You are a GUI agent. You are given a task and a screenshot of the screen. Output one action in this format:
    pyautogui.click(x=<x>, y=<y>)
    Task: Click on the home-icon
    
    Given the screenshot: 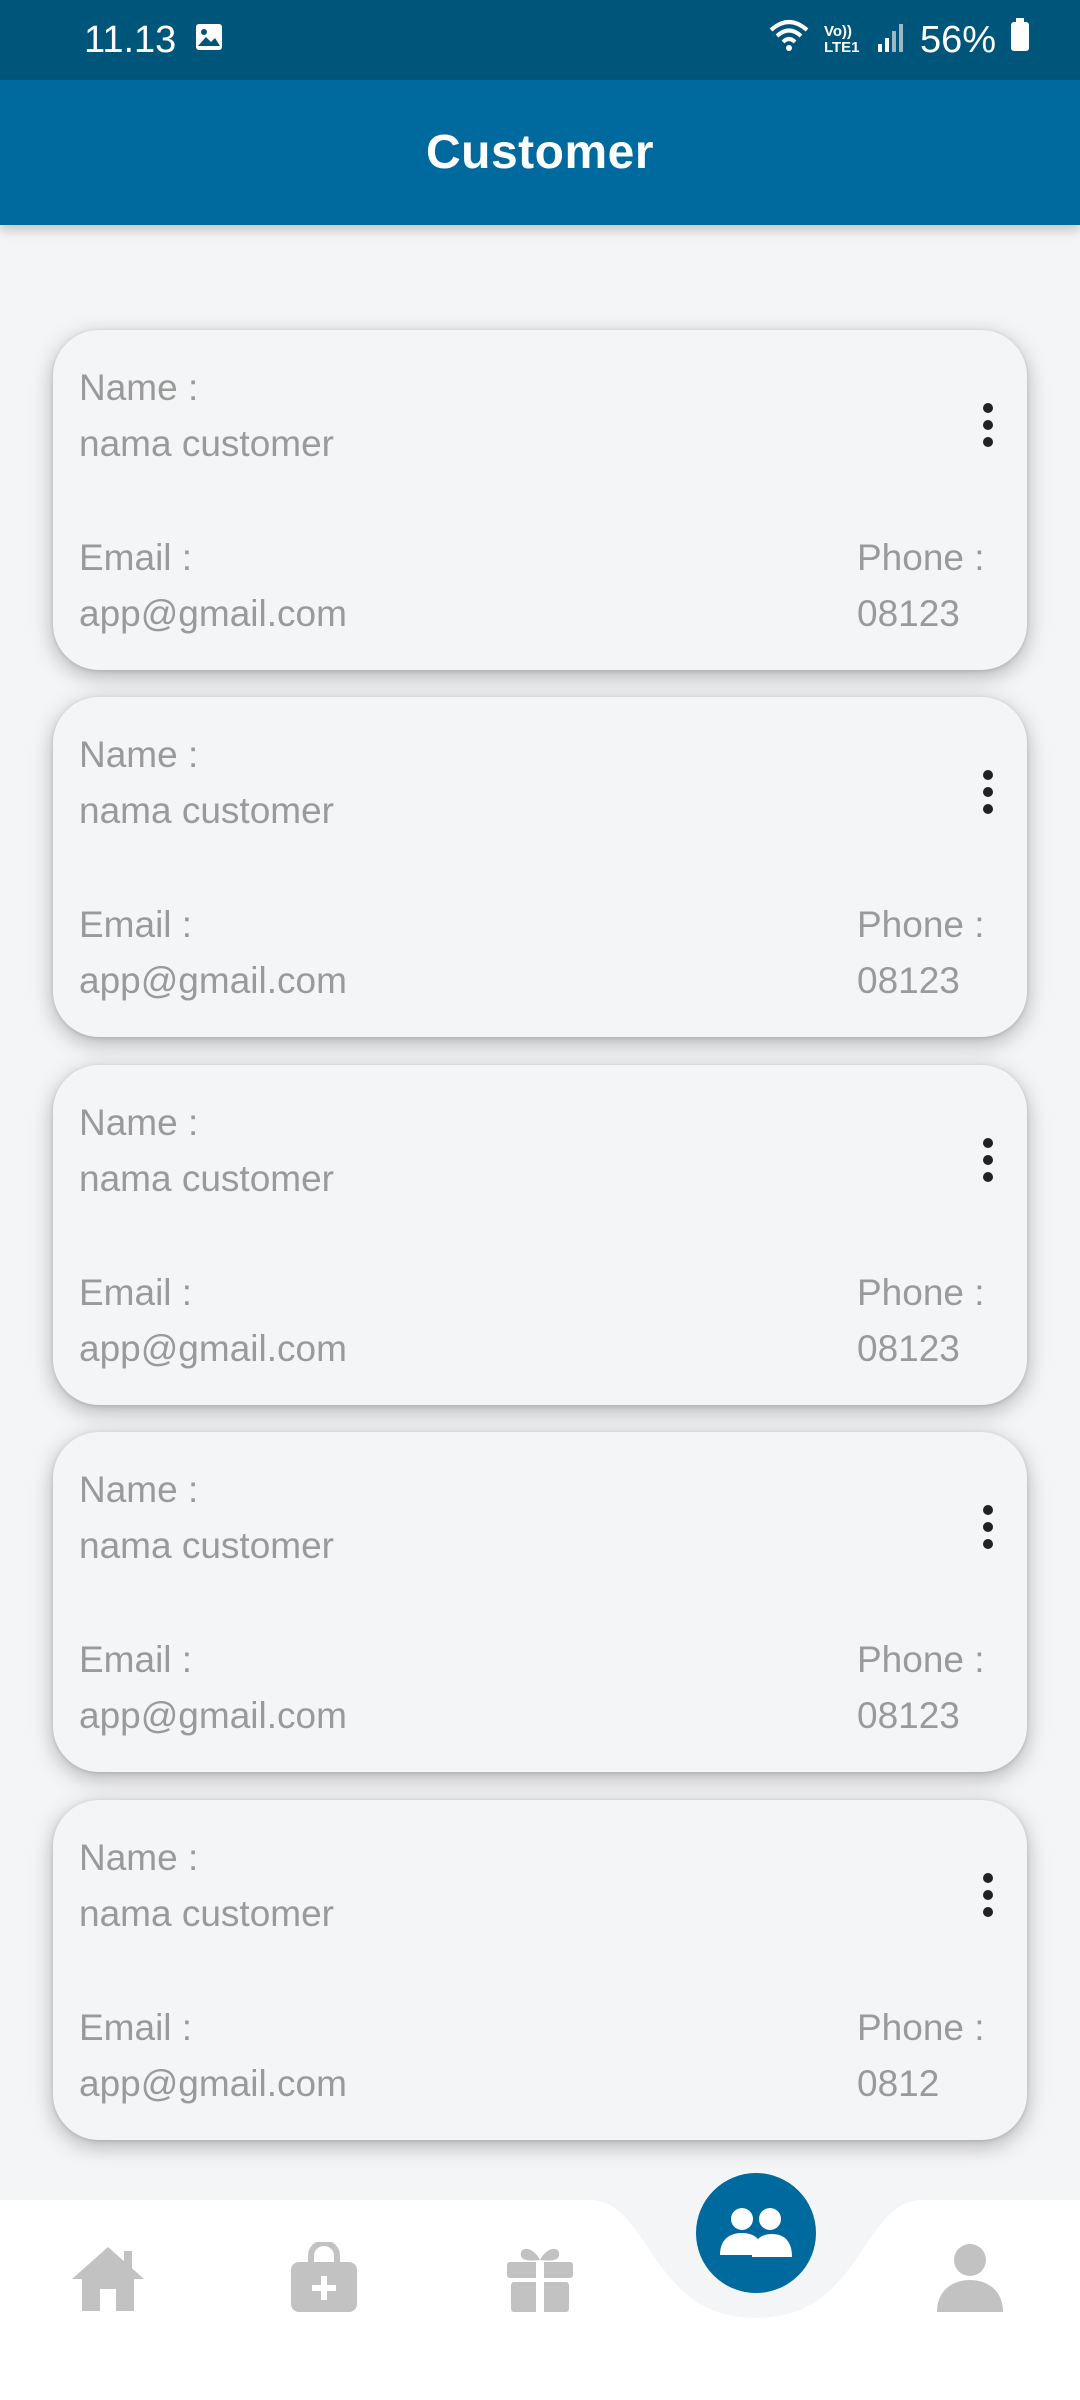 What is the action you would take?
    pyautogui.click(x=108, y=2279)
    